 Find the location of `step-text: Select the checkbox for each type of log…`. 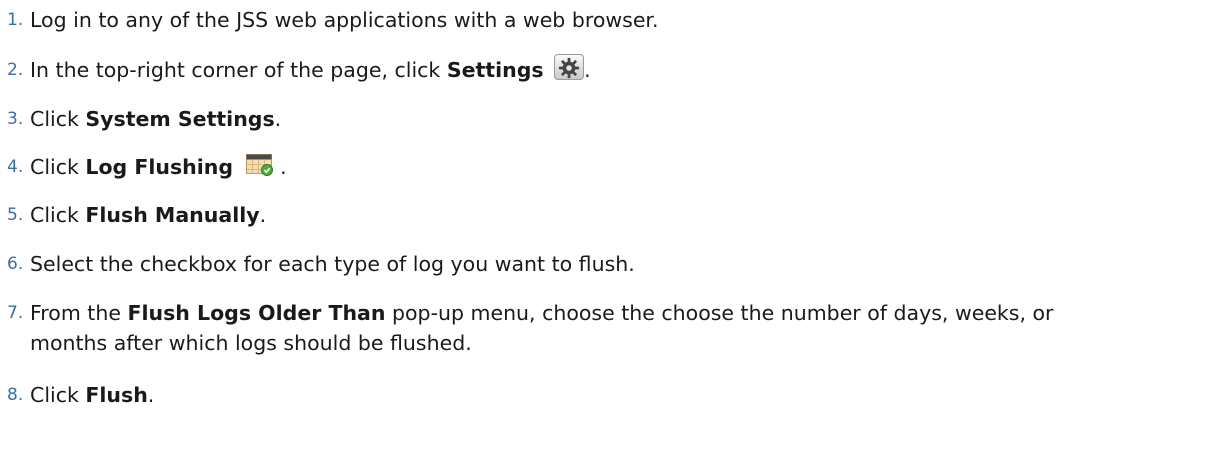

step-text: Select the checkbox for each type of log… is located at coordinates (332, 264).